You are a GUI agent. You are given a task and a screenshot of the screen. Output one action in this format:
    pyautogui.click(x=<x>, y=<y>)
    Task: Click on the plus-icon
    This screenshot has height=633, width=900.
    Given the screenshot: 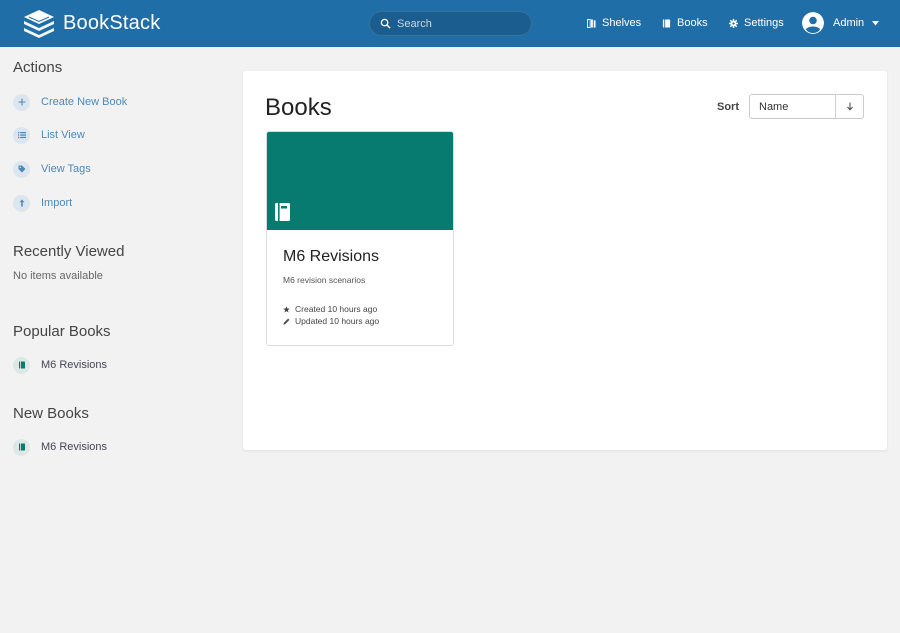 What is the action you would take?
    pyautogui.click(x=21, y=102)
    